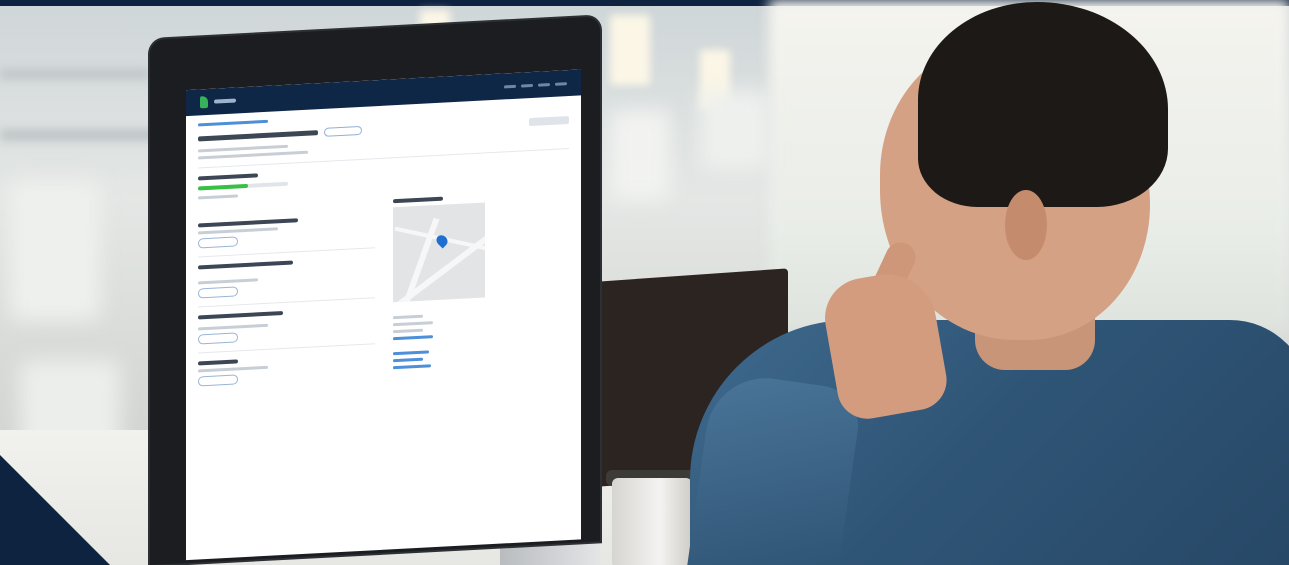  I want to click on left-column, so click(286, 297).